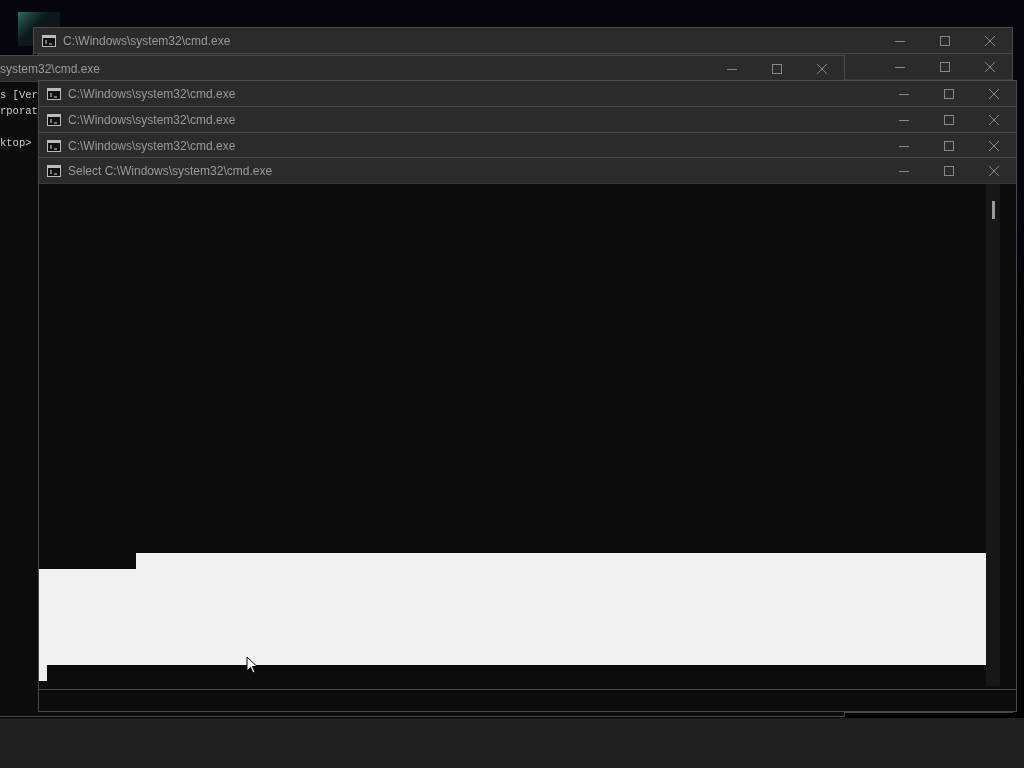  Describe the element at coordinates (19, 95) in the screenshot. I see `console-line: s [Ver` at that location.